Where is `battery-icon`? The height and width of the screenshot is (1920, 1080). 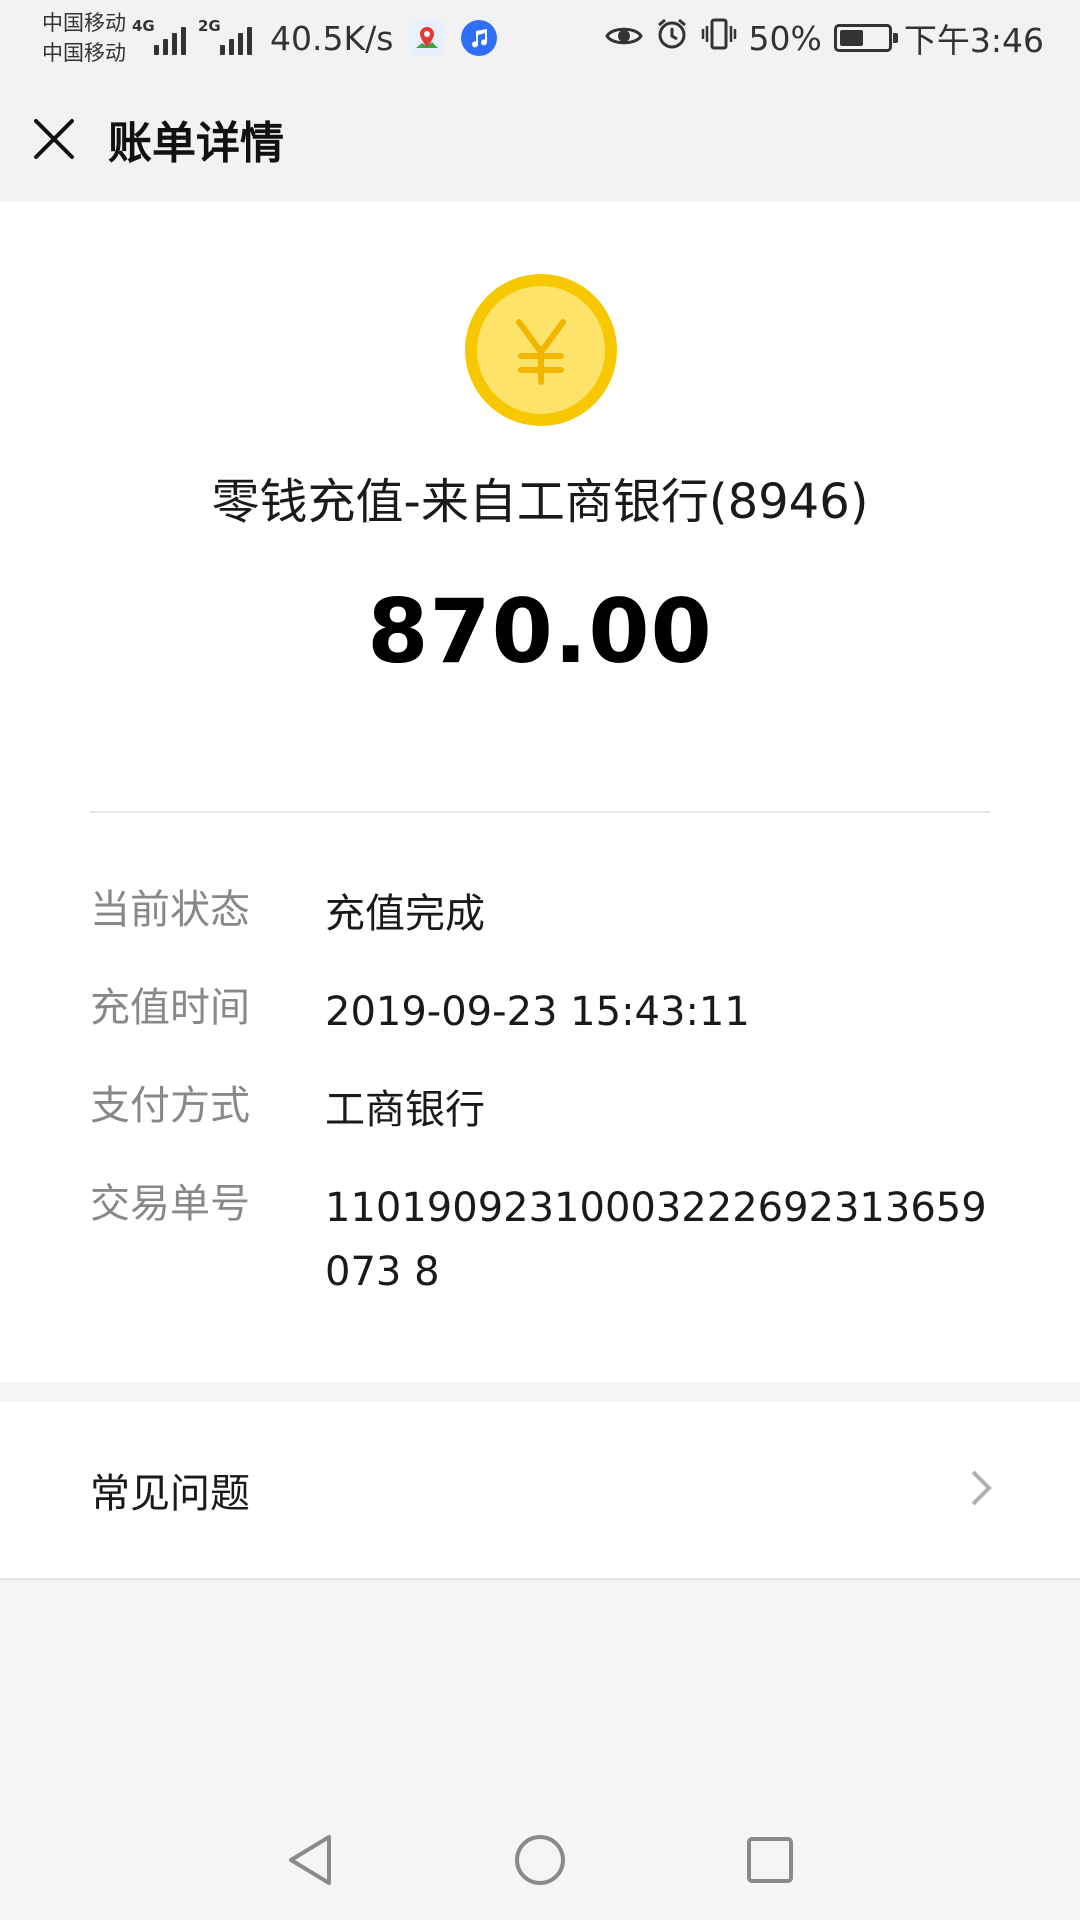
battery-icon is located at coordinates (865, 38).